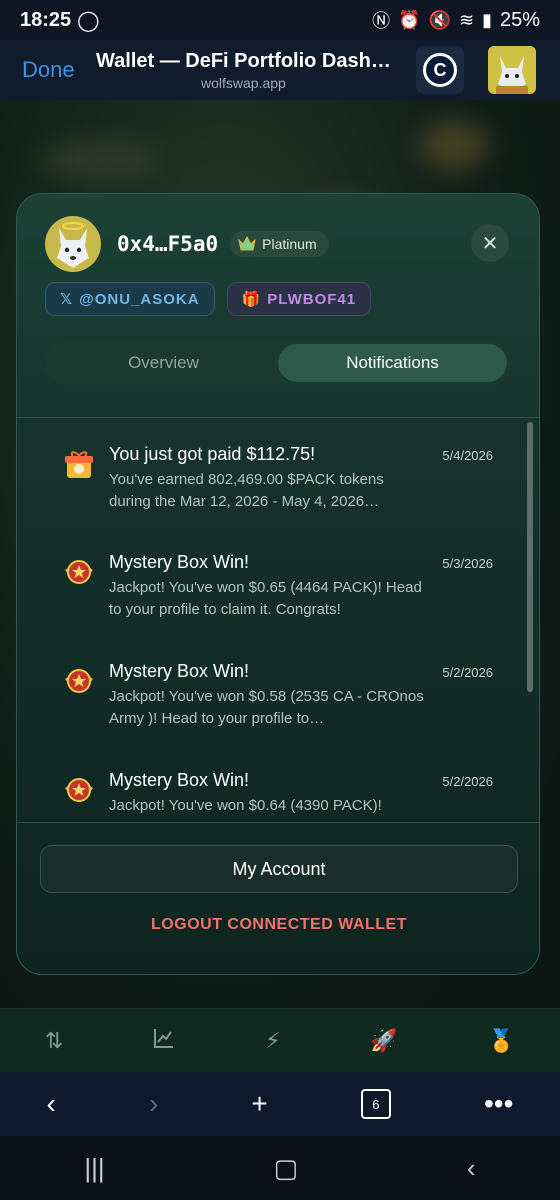 This screenshot has width=560, height=1200. I want to click on message-bubble-icon: ◯, so click(88, 20).